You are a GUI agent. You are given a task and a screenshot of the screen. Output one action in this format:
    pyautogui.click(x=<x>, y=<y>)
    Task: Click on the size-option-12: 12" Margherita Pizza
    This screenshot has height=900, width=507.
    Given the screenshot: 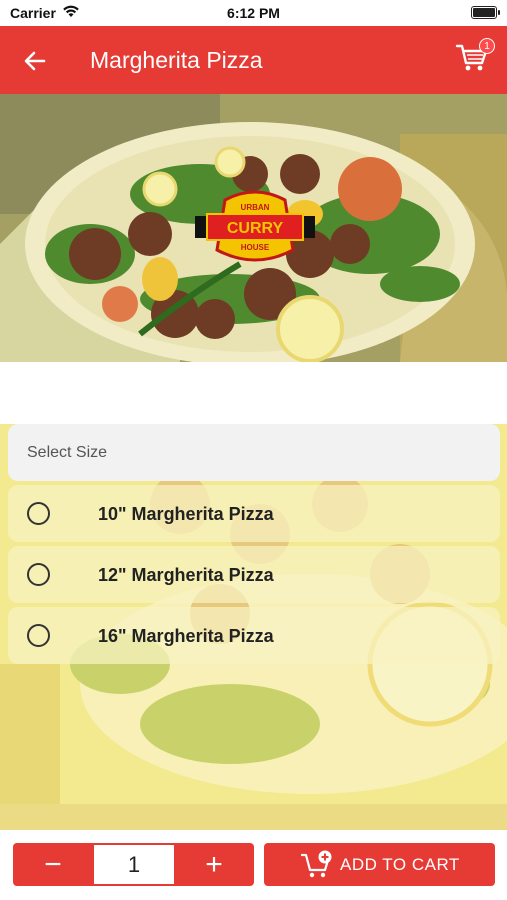 What is the action you would take?
    pyautogui.click(x=254, y=574)
    